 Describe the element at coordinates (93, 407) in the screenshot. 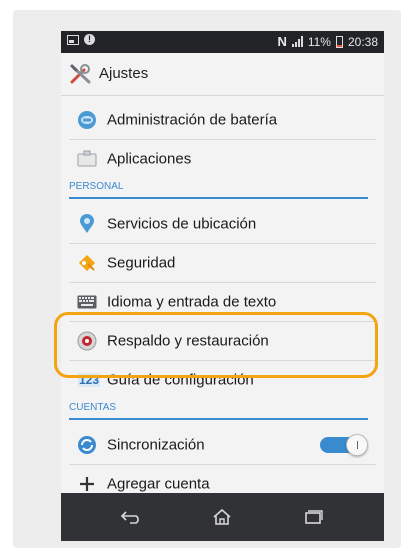

I see `section-label: CUENTAS` at that location.